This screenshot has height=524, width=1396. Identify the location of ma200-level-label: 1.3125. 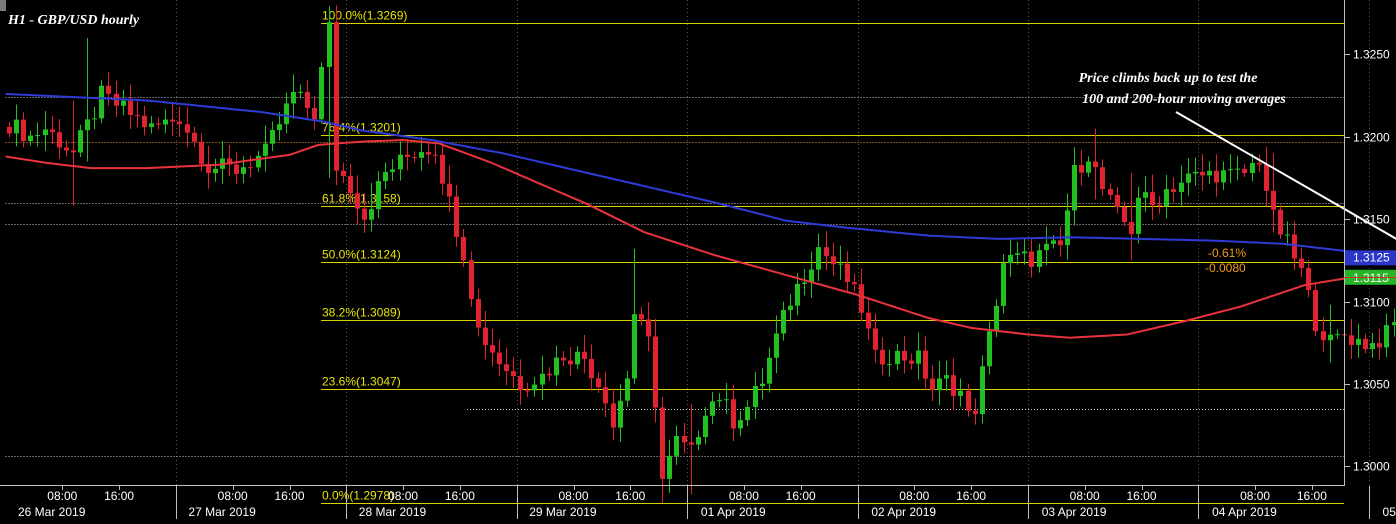
(1371, 257).